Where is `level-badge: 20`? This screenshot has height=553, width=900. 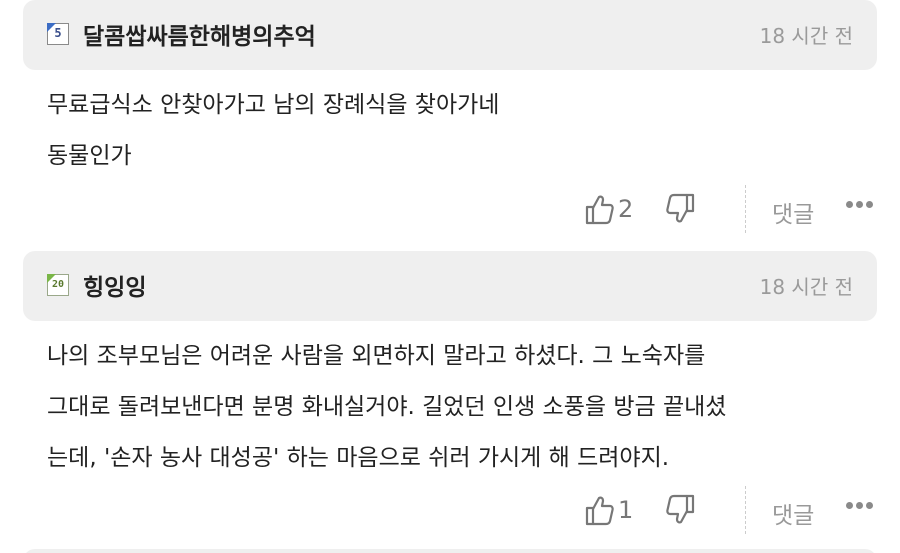 level-badge: 20 is located at coordinates (57, 284).